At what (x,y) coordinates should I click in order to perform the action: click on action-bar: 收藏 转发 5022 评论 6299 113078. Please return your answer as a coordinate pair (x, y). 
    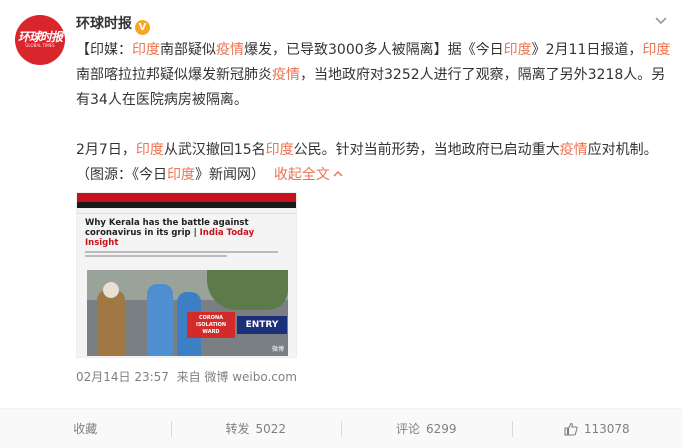
    Looking at the image, I should click on (341, 428).